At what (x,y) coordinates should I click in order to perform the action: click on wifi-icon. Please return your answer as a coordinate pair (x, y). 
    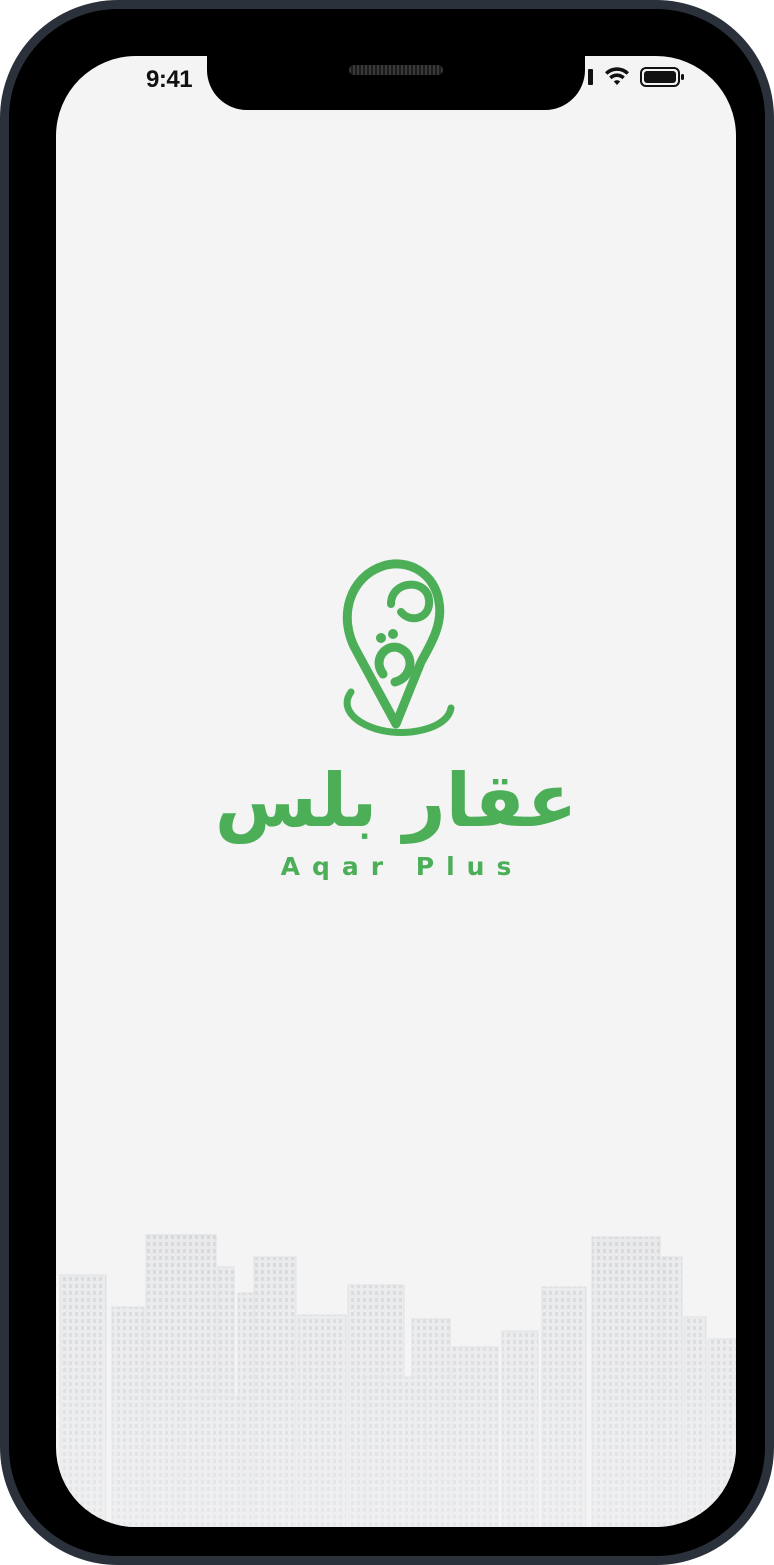
    Looking at the image, I should click on (617, 79).